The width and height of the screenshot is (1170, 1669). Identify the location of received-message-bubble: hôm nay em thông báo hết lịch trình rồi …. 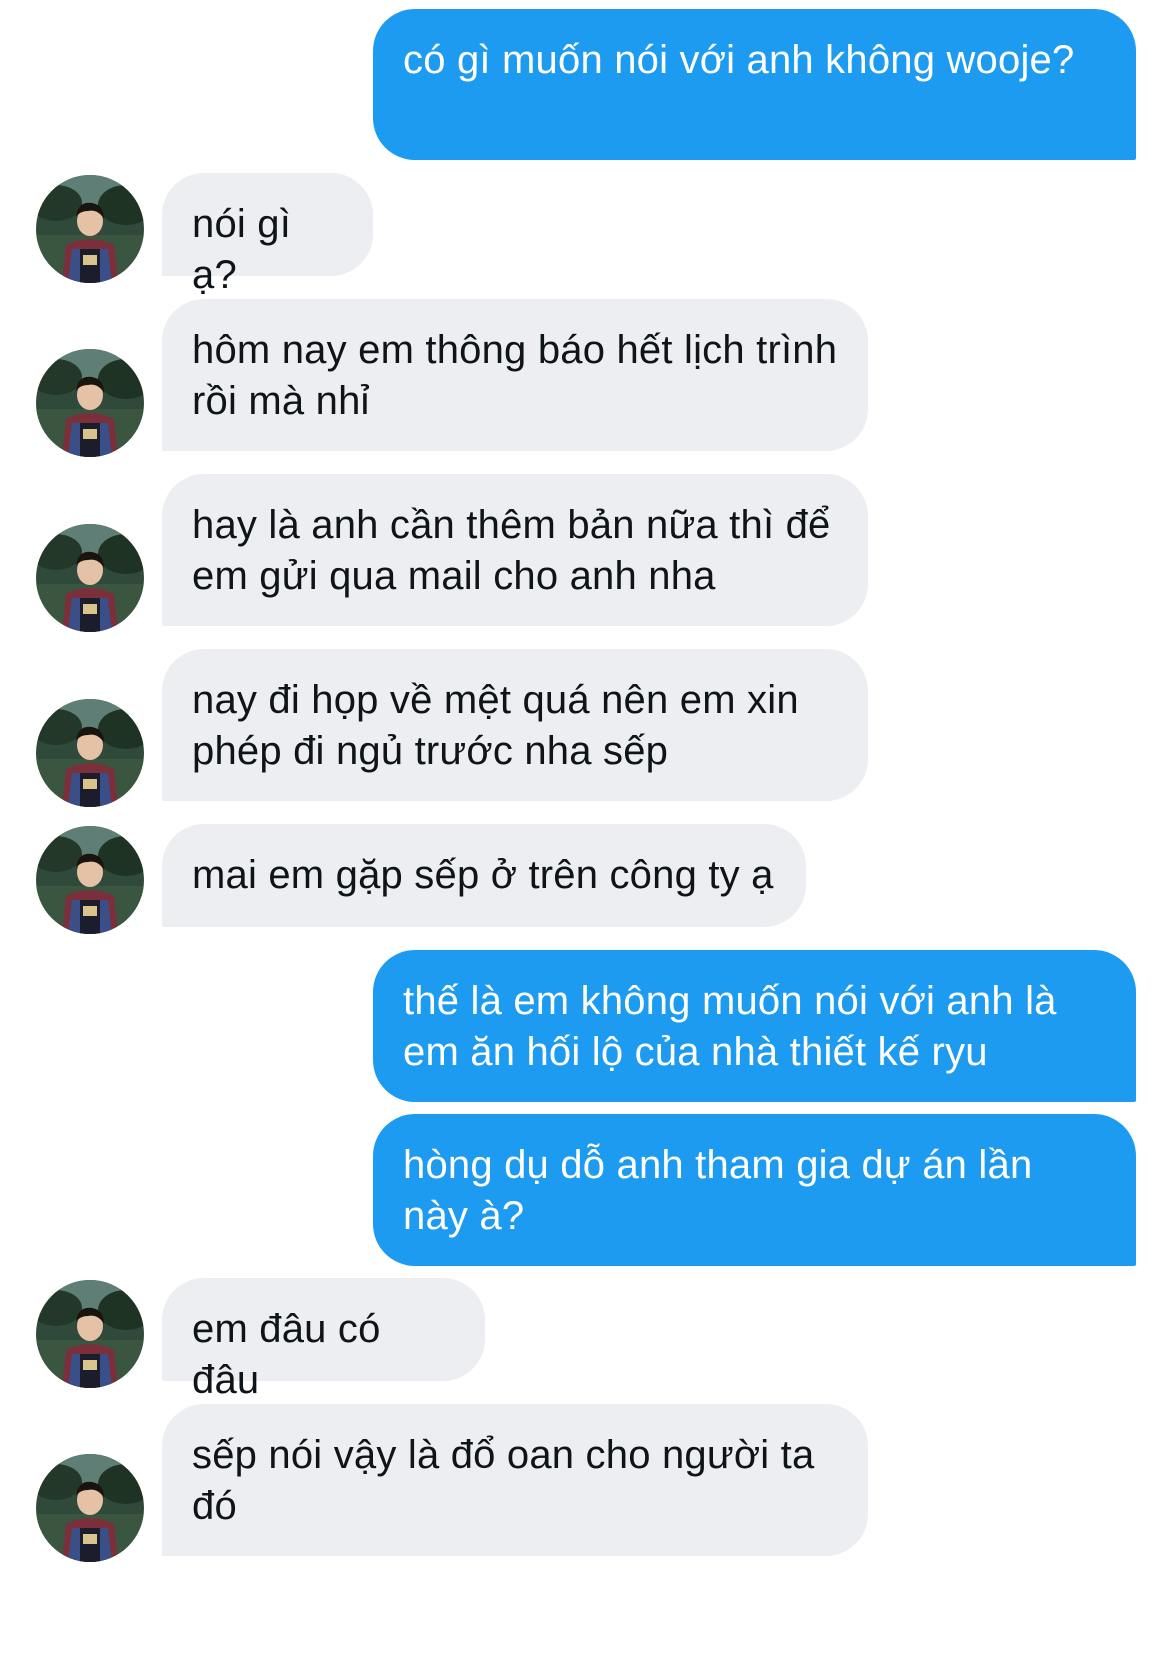
(515, 375).